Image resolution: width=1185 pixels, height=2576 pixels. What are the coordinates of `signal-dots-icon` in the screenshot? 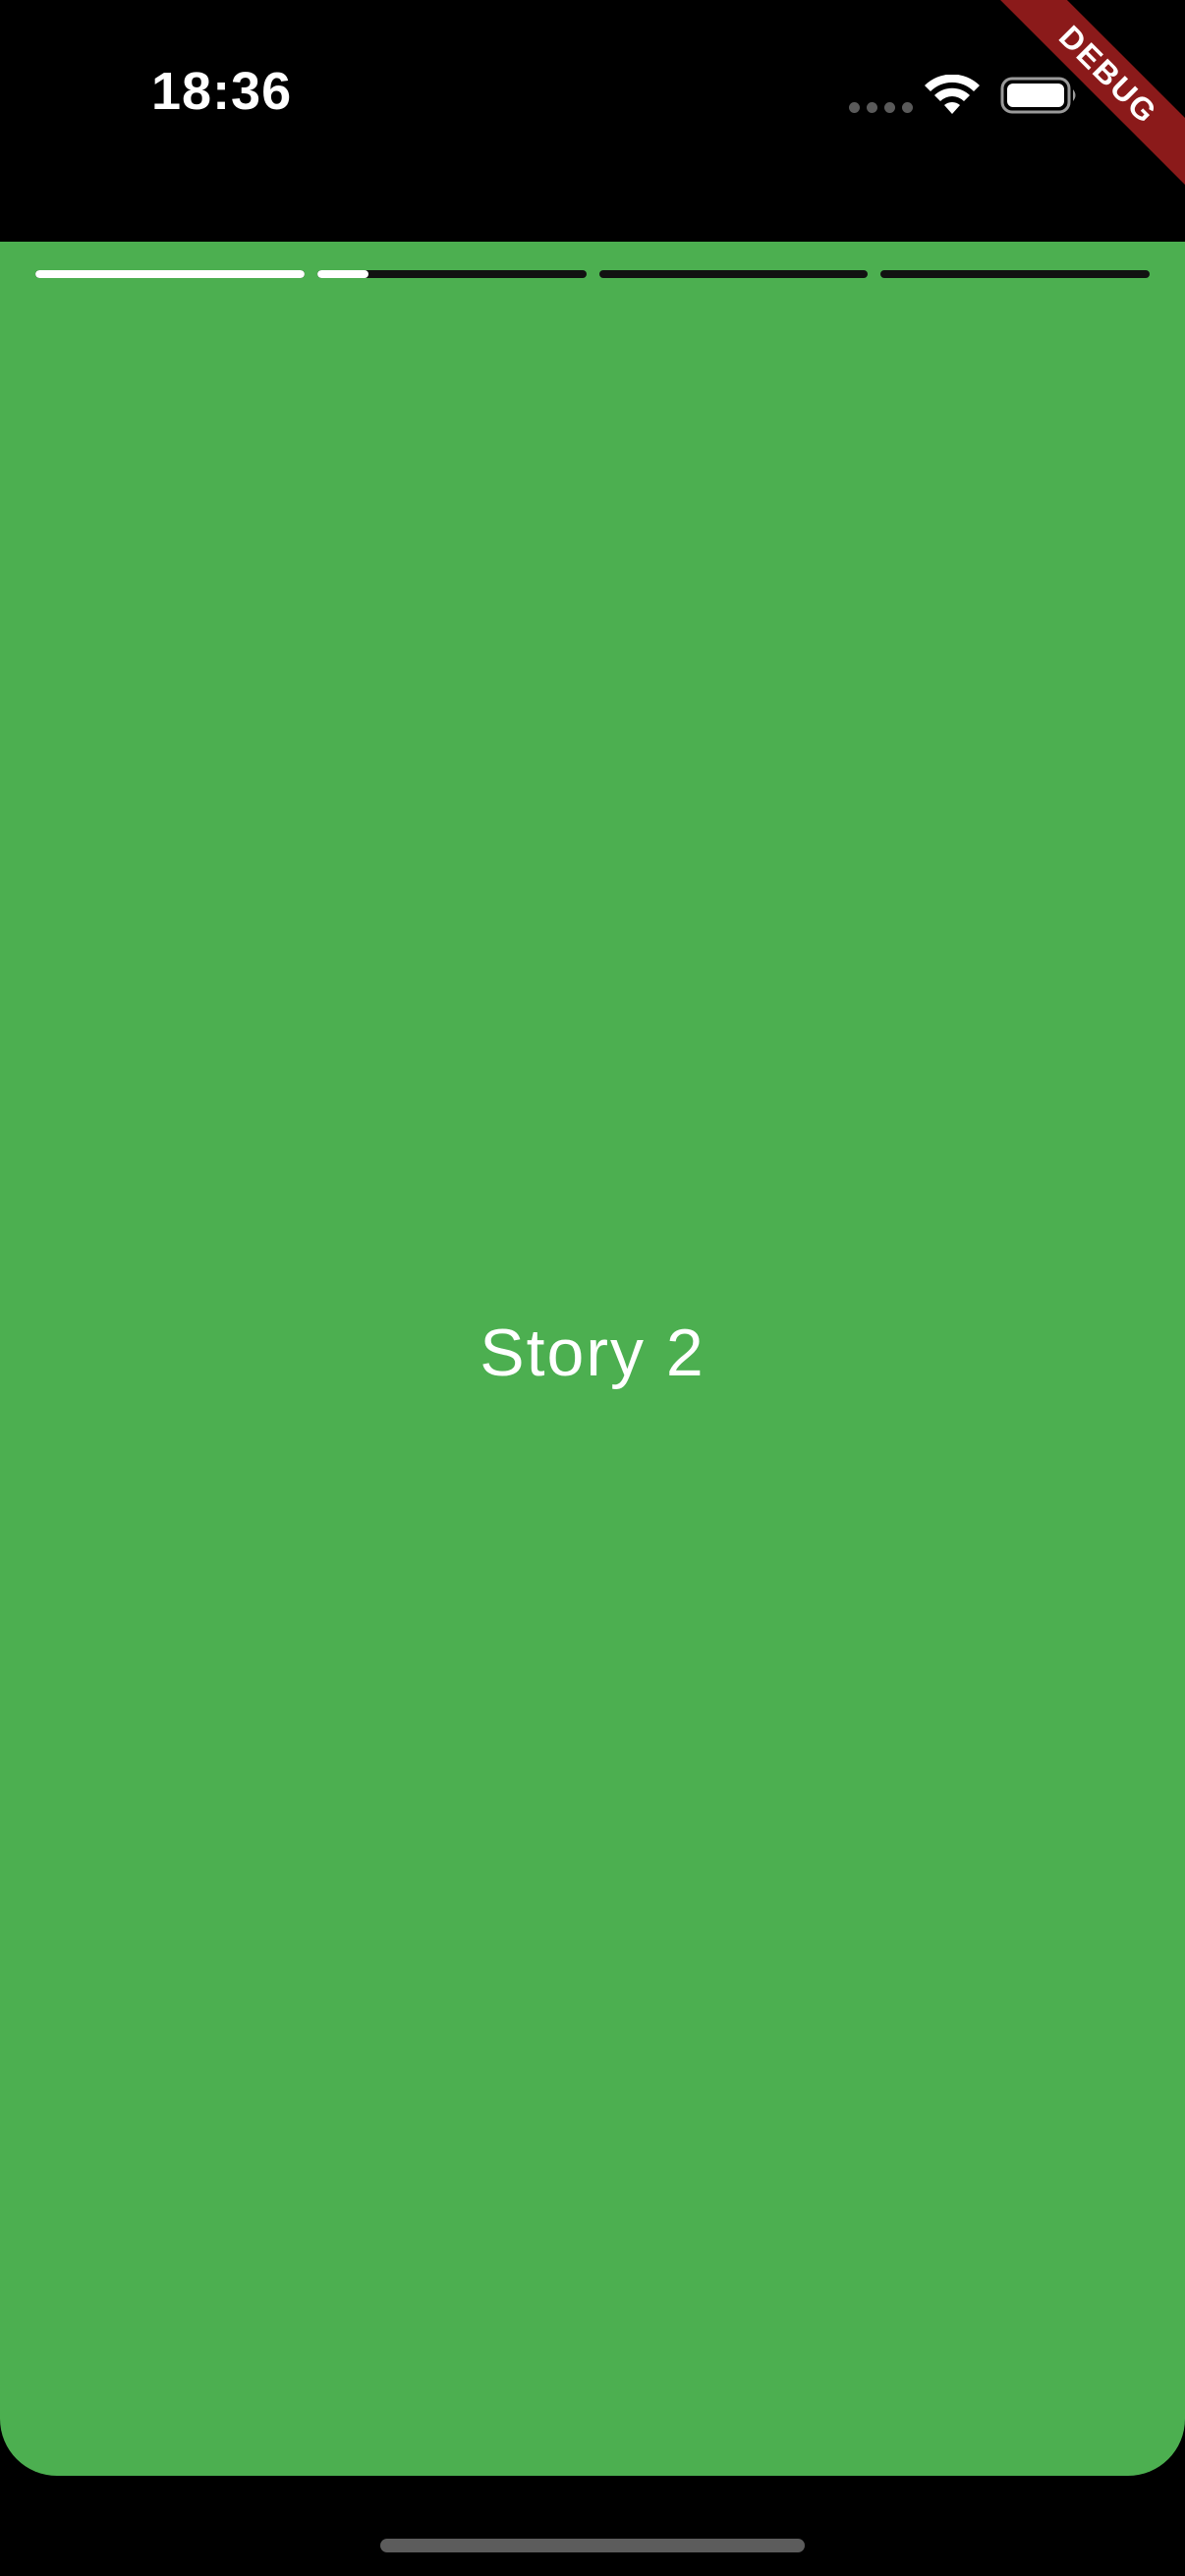 It's located at (881, 107).